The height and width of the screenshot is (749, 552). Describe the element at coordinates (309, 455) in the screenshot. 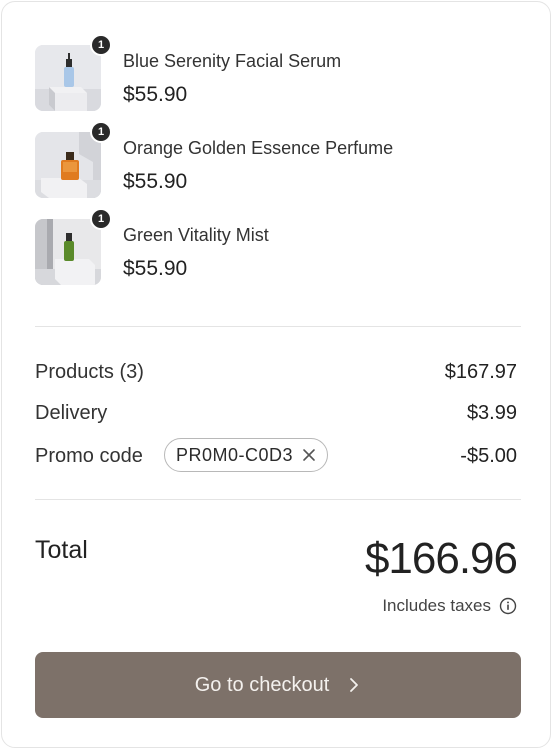

I see `close-icon` at that location.